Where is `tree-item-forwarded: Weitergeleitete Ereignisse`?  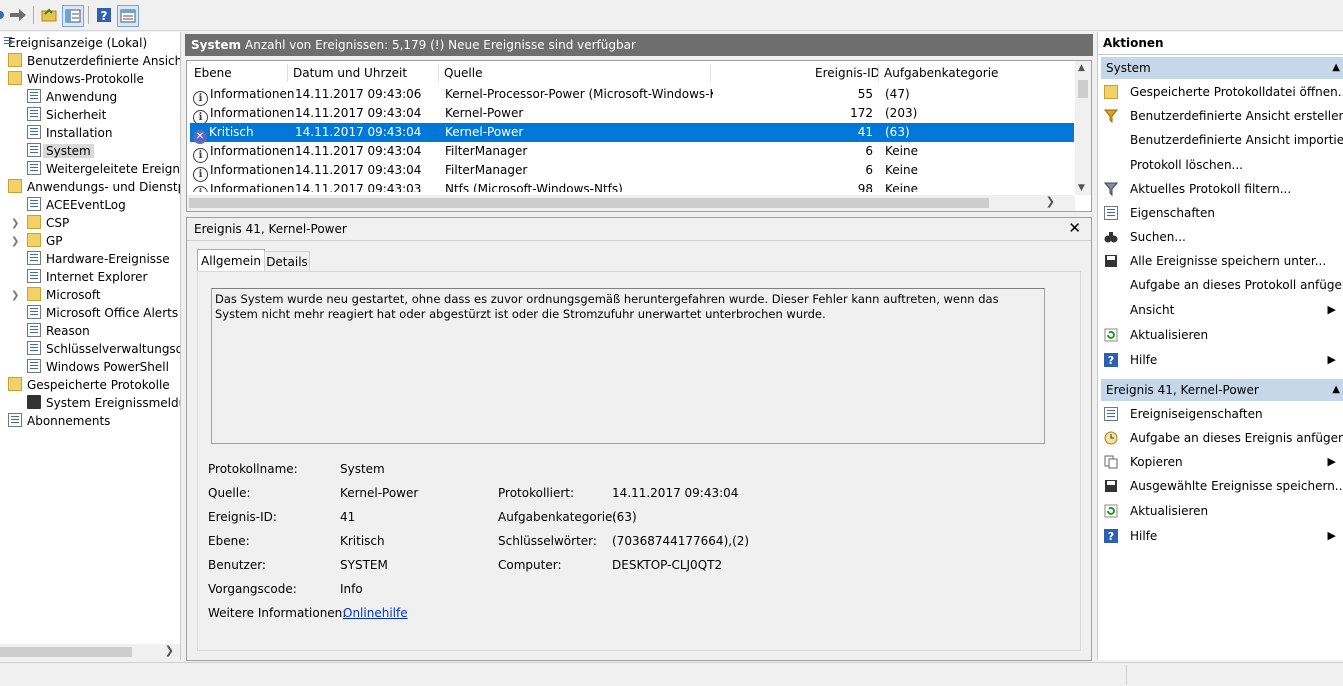
tree-item-forwarded: Weitergeleitete Ereignisse is located at coordinates (103, 169).